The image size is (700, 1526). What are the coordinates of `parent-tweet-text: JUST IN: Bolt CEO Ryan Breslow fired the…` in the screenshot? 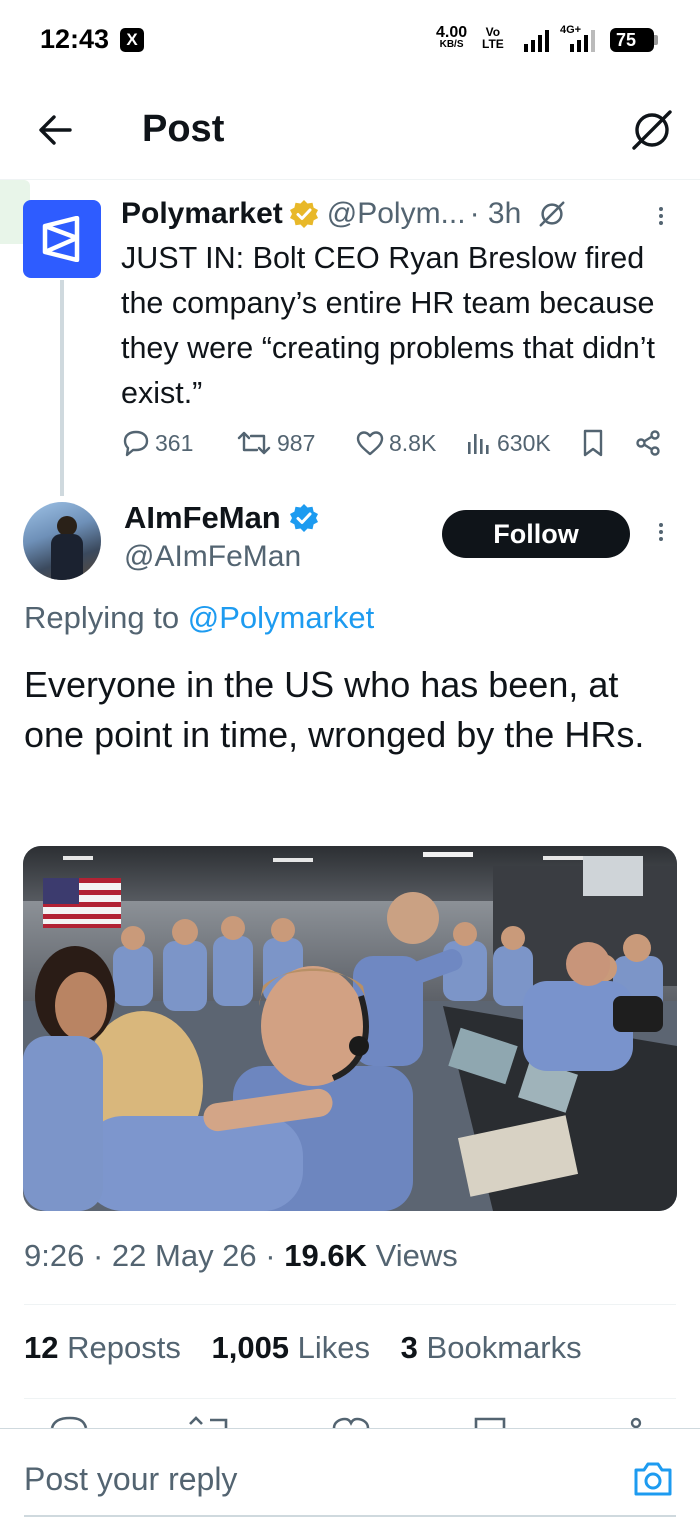 It's located at (388, 325).